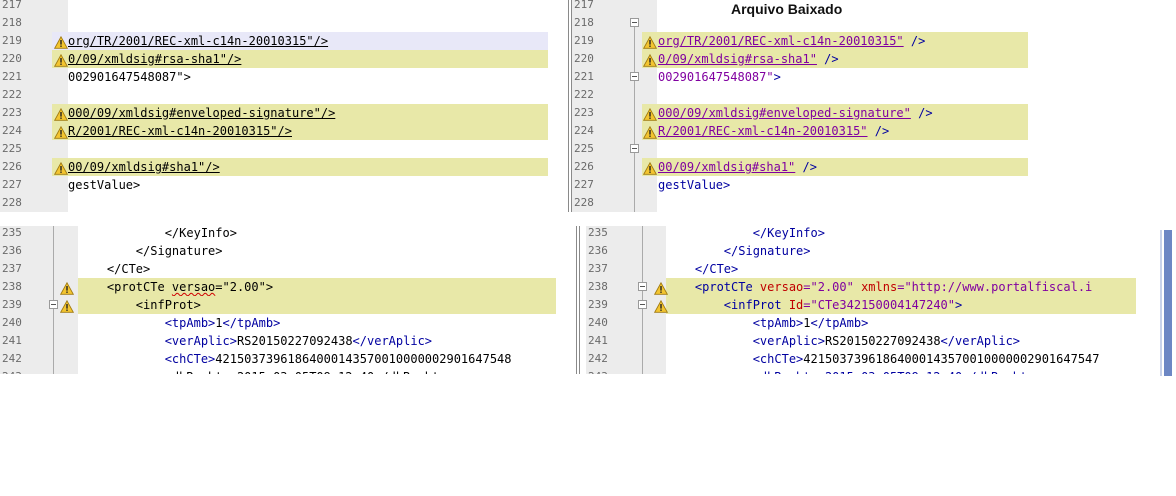  Describe the element at coordinates (193, 287) in the screenshot. I see `attribute-name: versao` at that location.